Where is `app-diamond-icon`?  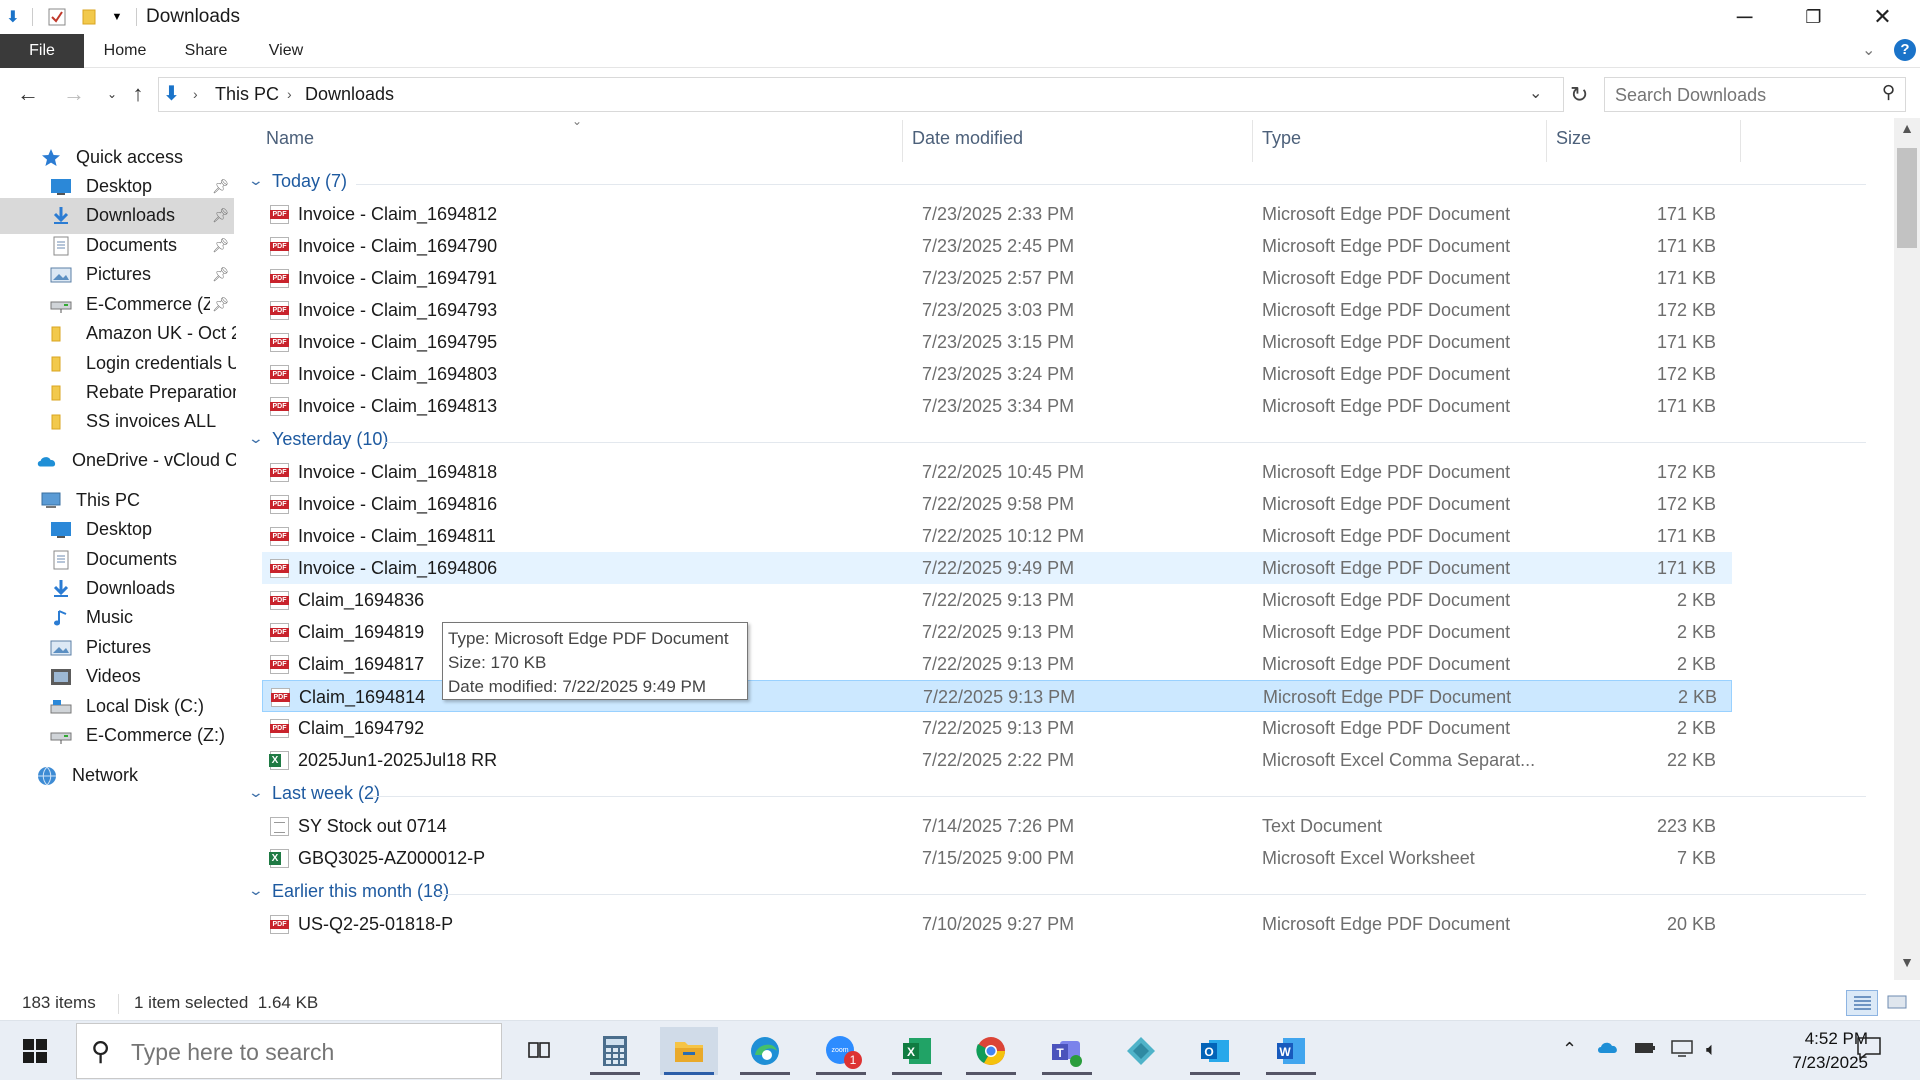
app-diamond-icon is located at coordinates (1141, 1051).